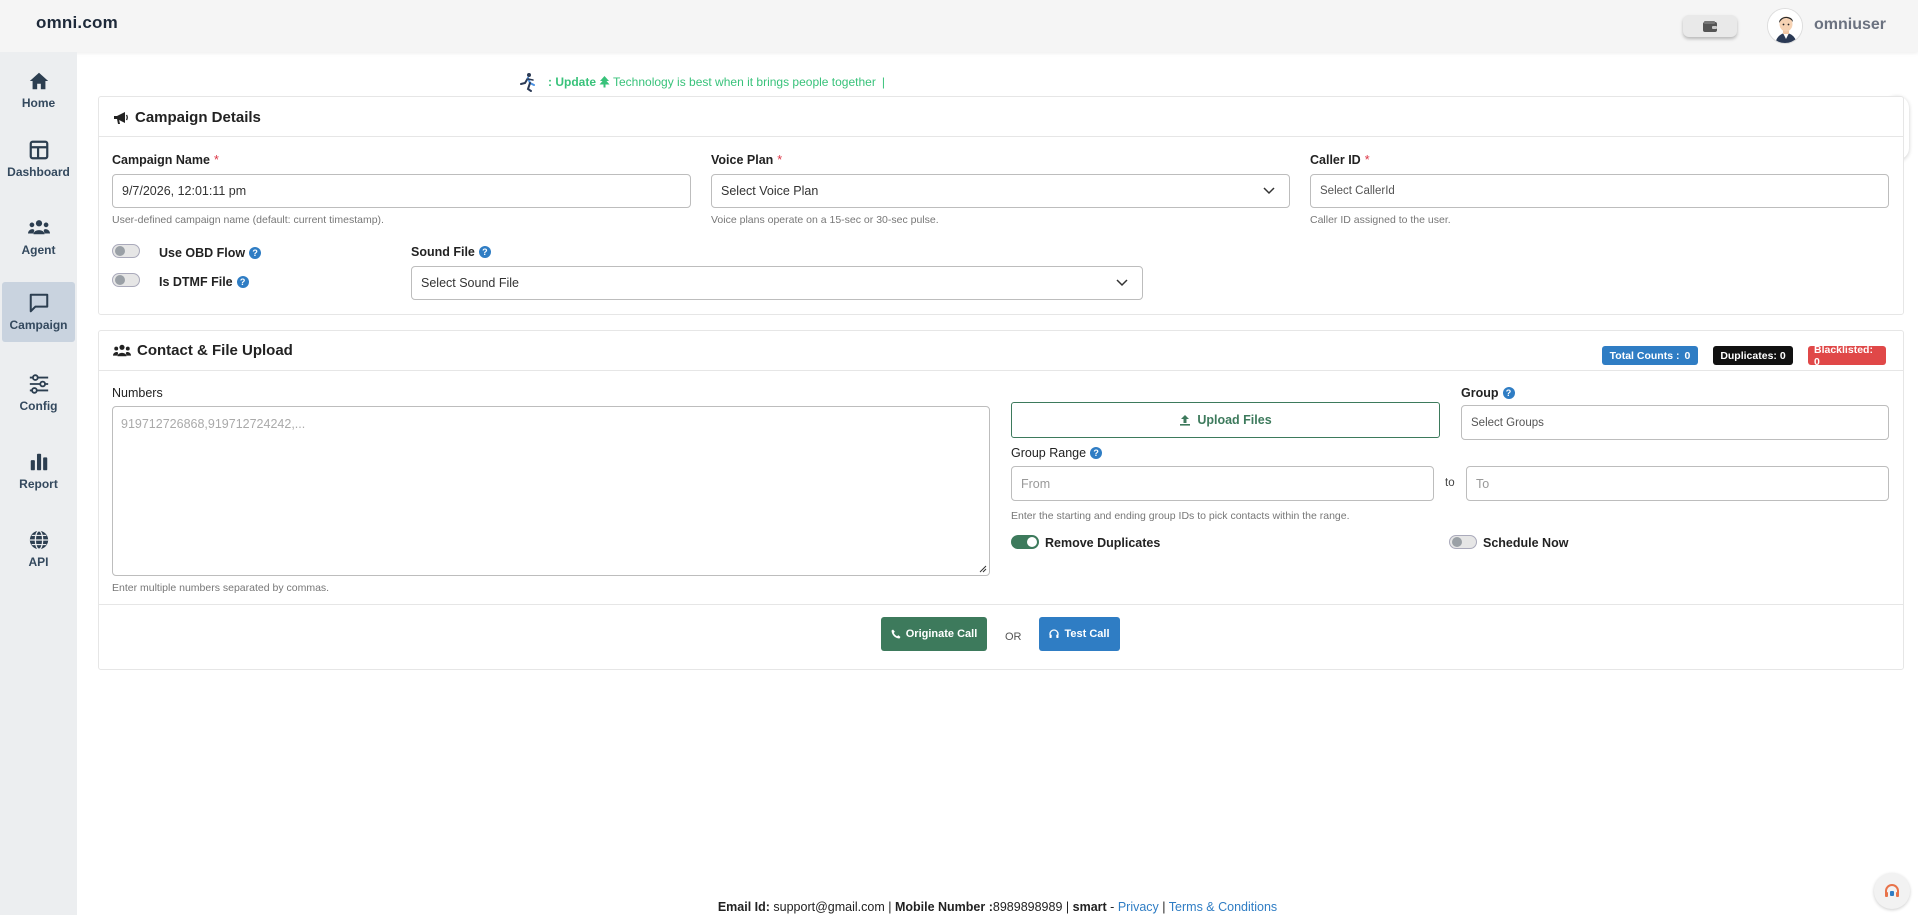  Describe the element at coordinates (38, 393) in the screenshot. I see `sidebar-item-config: Config` at that location.